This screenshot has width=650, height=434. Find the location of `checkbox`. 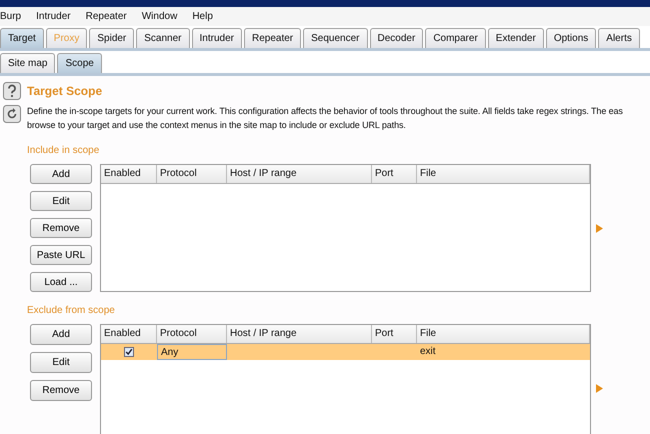

checkbox is located at coordinates (129, 352).